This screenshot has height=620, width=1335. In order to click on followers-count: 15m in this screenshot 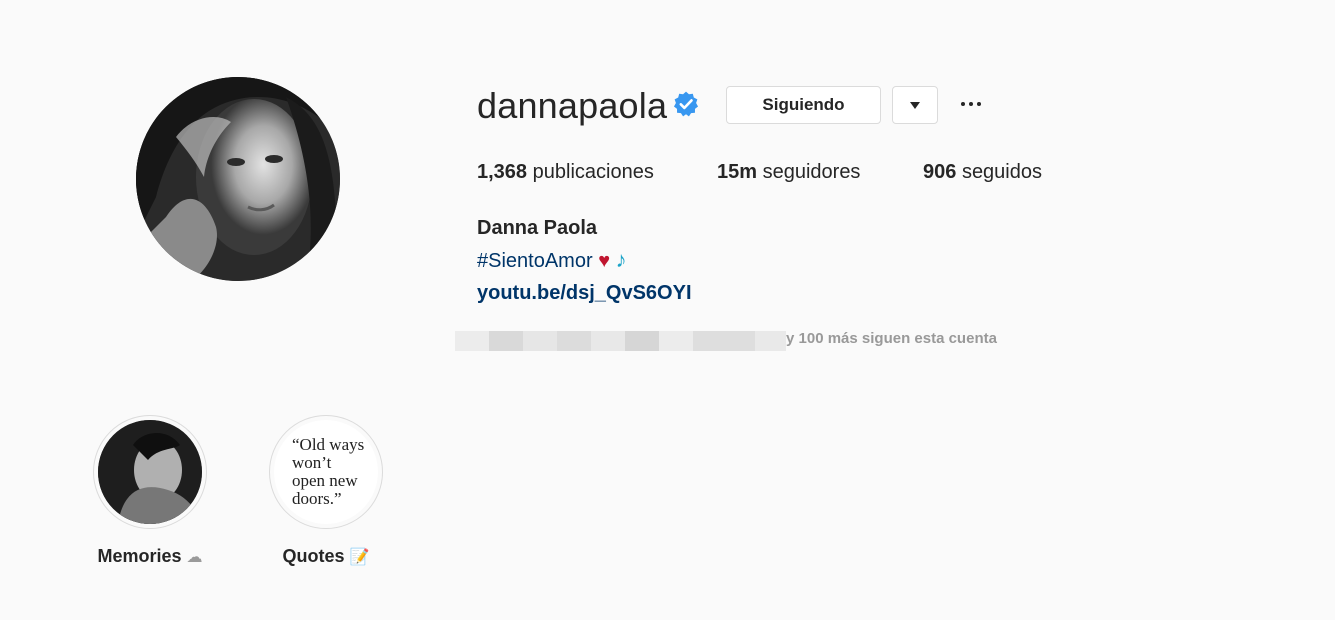, I will do `click(737, 172)`.